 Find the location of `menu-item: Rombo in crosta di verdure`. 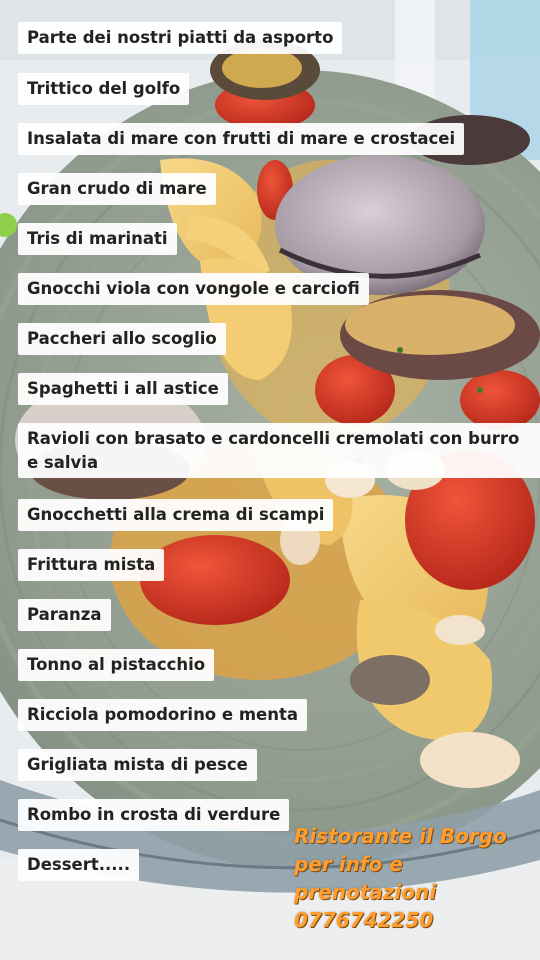

menu-item: Rombo in crosta di verdure is located at coordinates (154, 815).